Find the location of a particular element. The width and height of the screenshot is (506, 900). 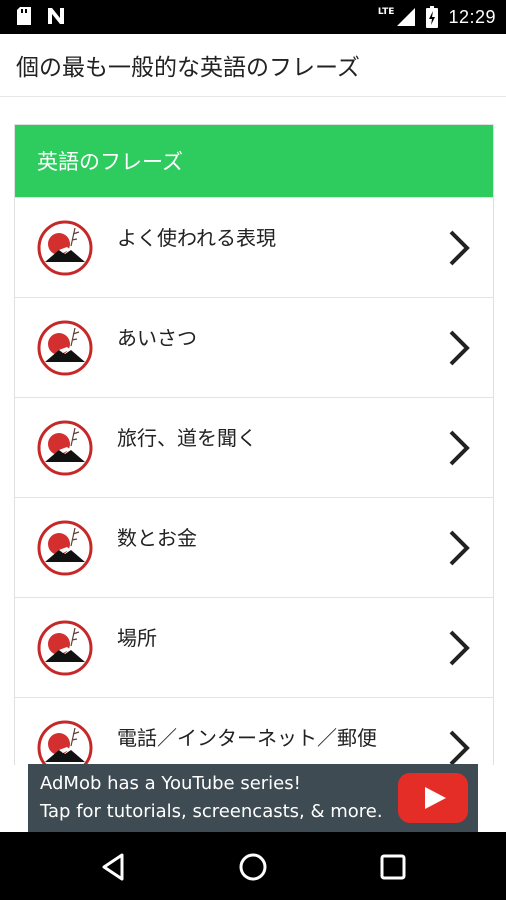

back-icon is located at coordinates (113, 867).